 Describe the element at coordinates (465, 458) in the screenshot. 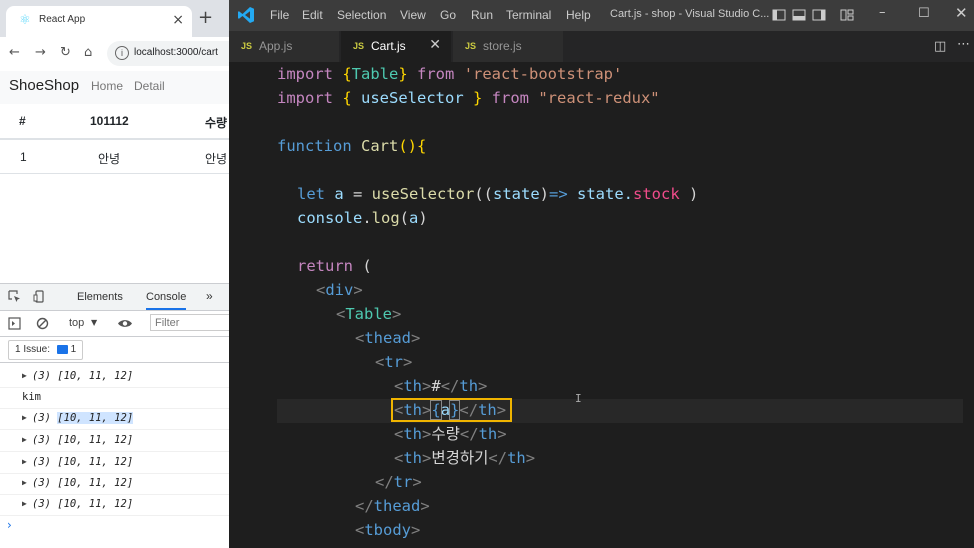

I see `code-line: <th>변경하기</th>` at that location.